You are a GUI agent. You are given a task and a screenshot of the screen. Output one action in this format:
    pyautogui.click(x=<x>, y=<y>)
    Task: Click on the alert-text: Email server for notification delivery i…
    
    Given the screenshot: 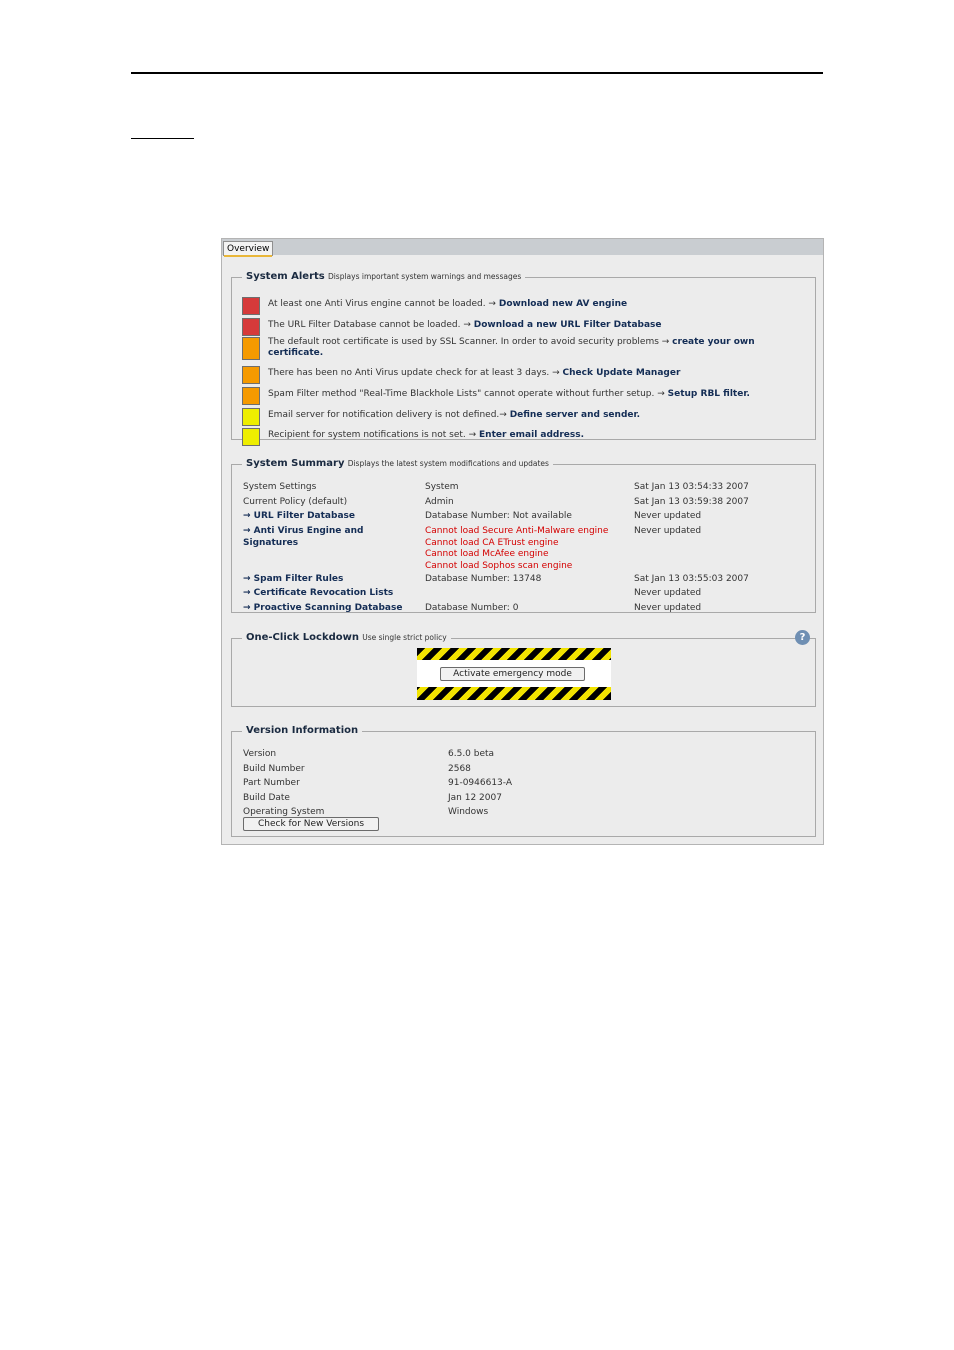 What is the action you would take?
    pyautogui.click(x=389, y=415)
    